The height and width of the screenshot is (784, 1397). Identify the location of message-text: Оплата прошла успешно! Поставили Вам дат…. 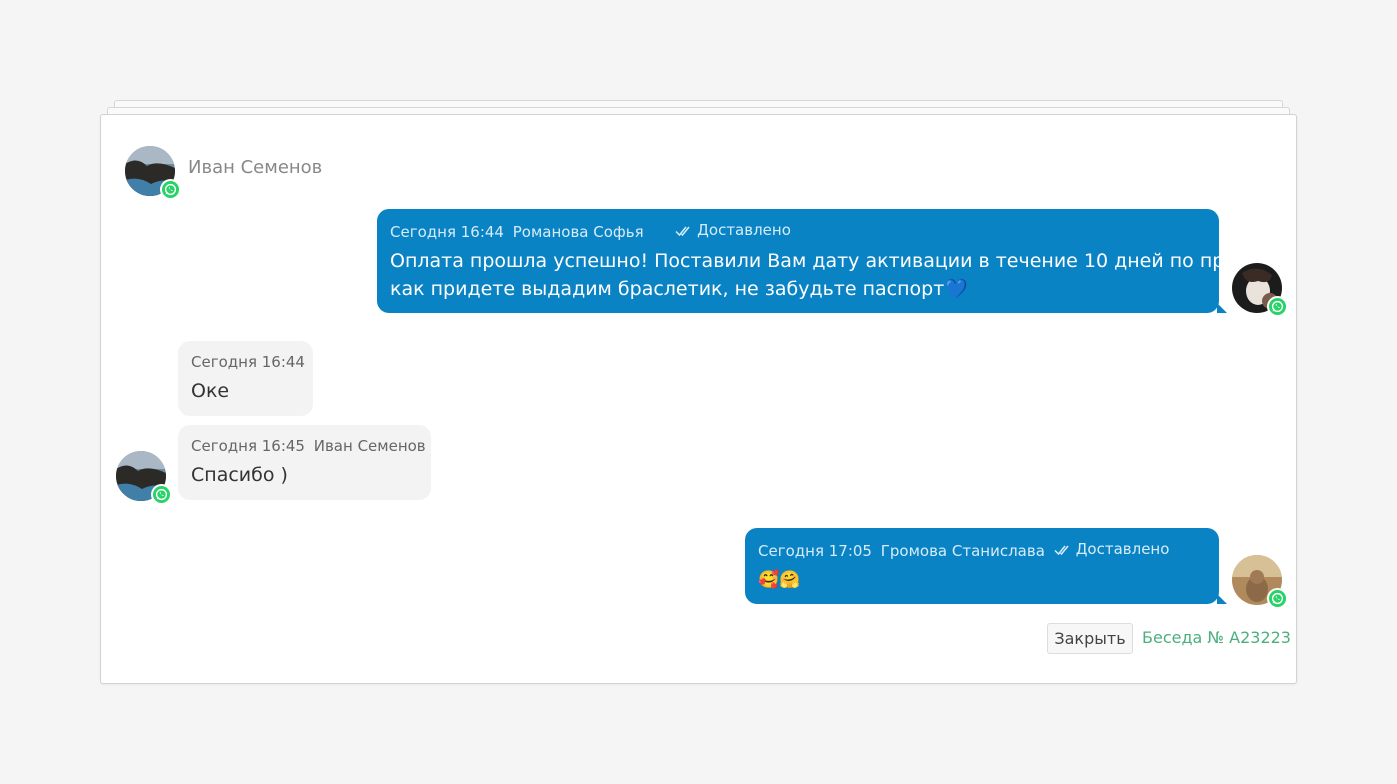
(840, 274).